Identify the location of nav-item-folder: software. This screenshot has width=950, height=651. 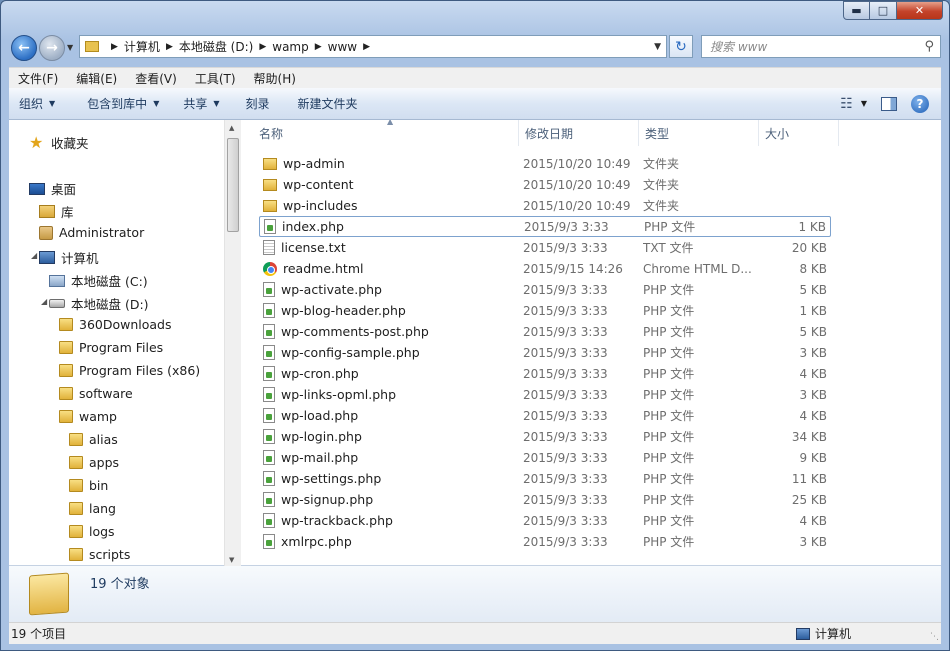
(96, 393).